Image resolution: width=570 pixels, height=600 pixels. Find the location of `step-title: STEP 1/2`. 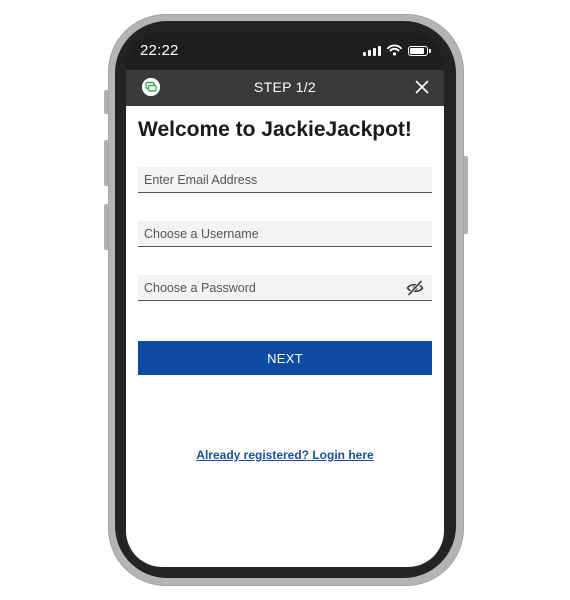

step-title: STEP 1/2 is located at coordinates (285, 87).